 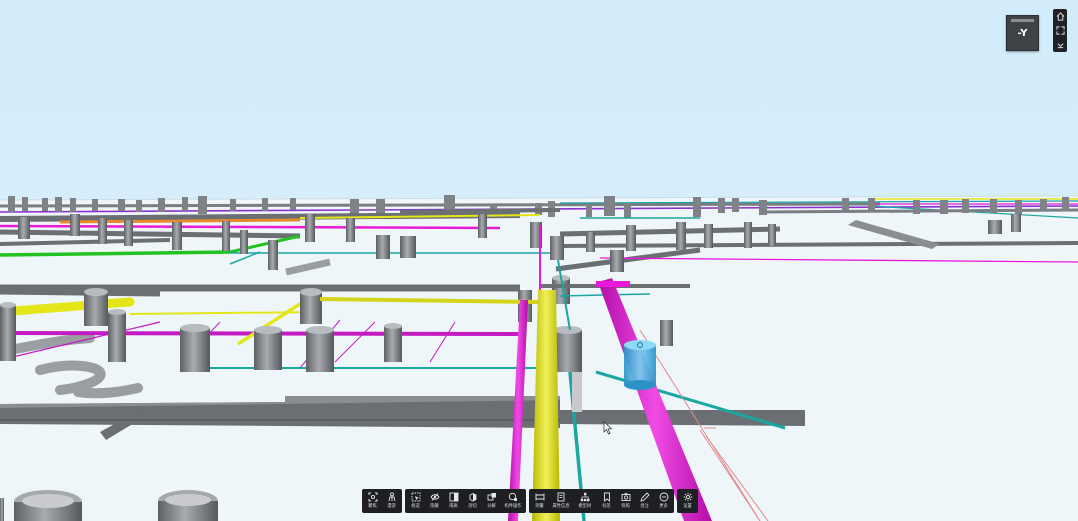 I want to click on toolbar-group-view: 聚焦 漫游, so click(x=382, y=501).